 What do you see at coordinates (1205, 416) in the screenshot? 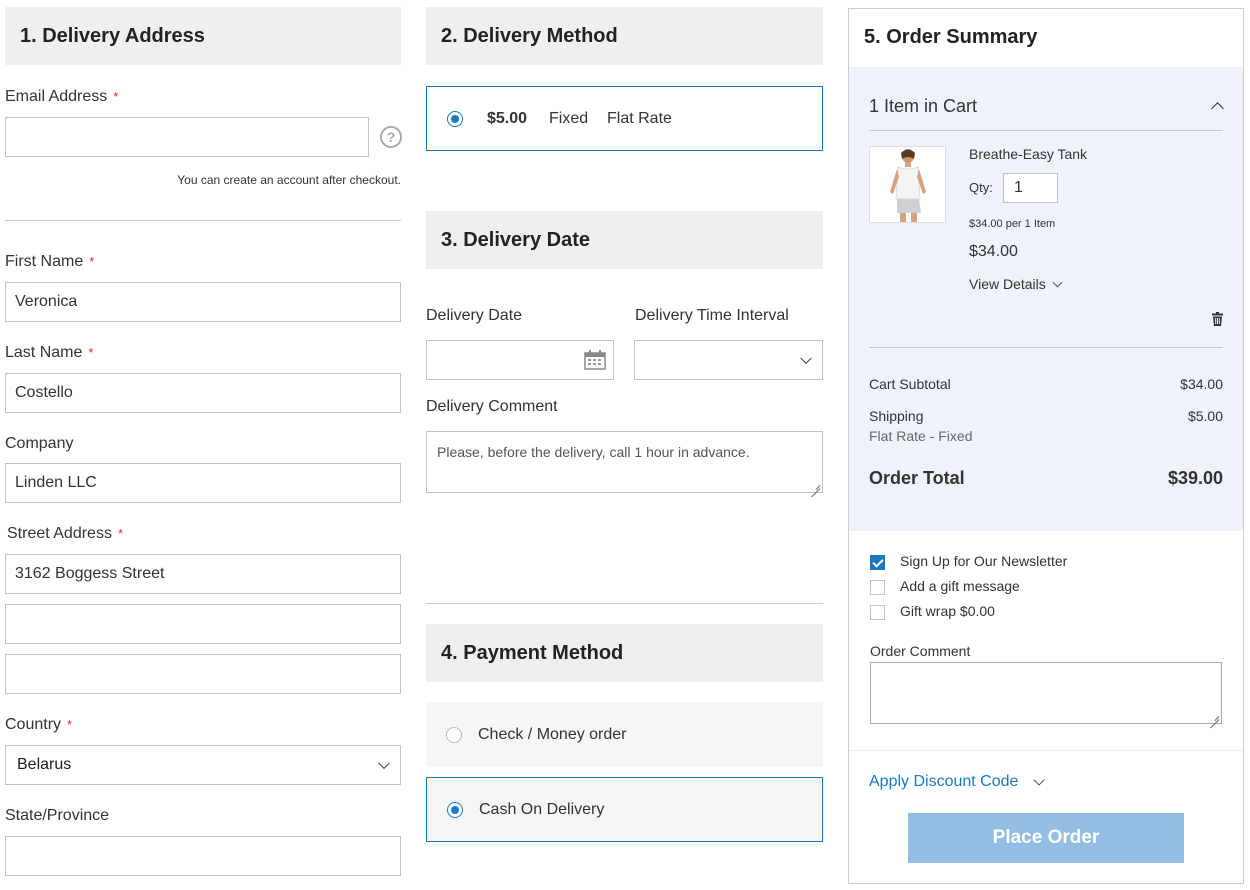
I see `shipping-value: $5.00` at bounding box center [1205, 416].